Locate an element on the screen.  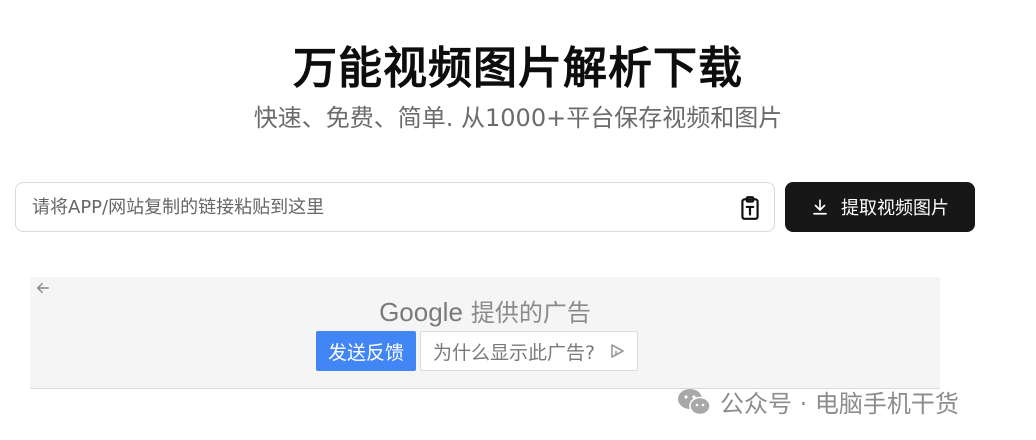
clipboard-paste-icon is located at coordinates (750, 208).